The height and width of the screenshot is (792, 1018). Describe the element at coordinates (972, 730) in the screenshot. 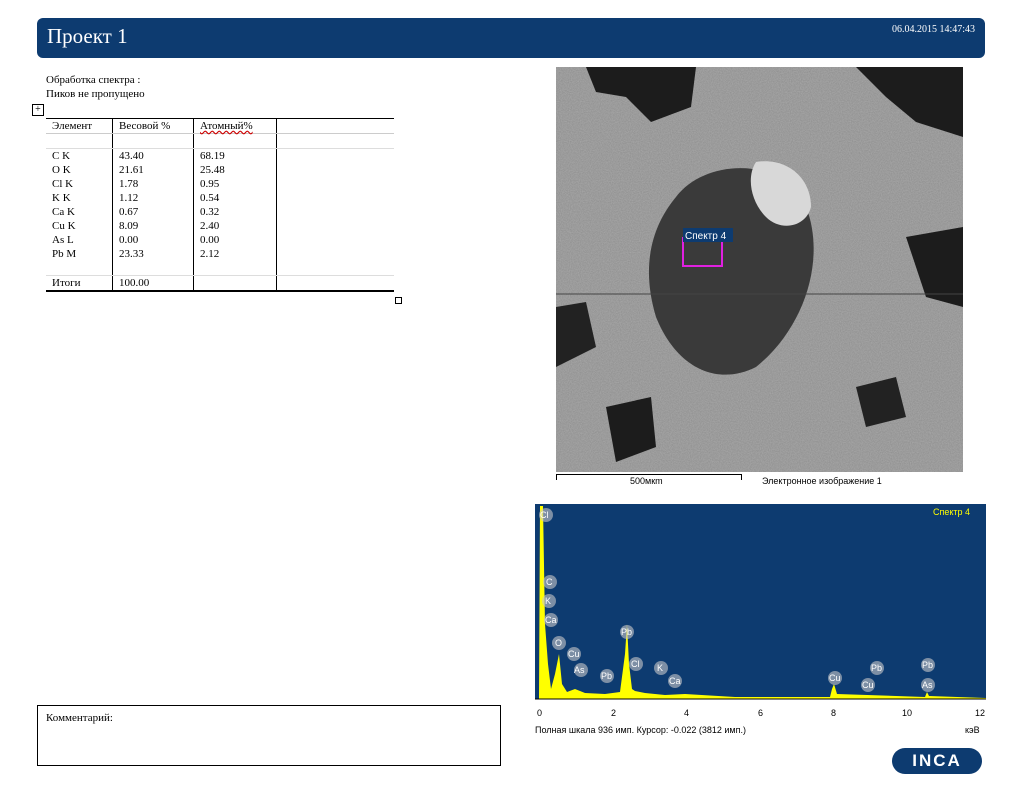

I see `energy-unit: кэВ` at that location.